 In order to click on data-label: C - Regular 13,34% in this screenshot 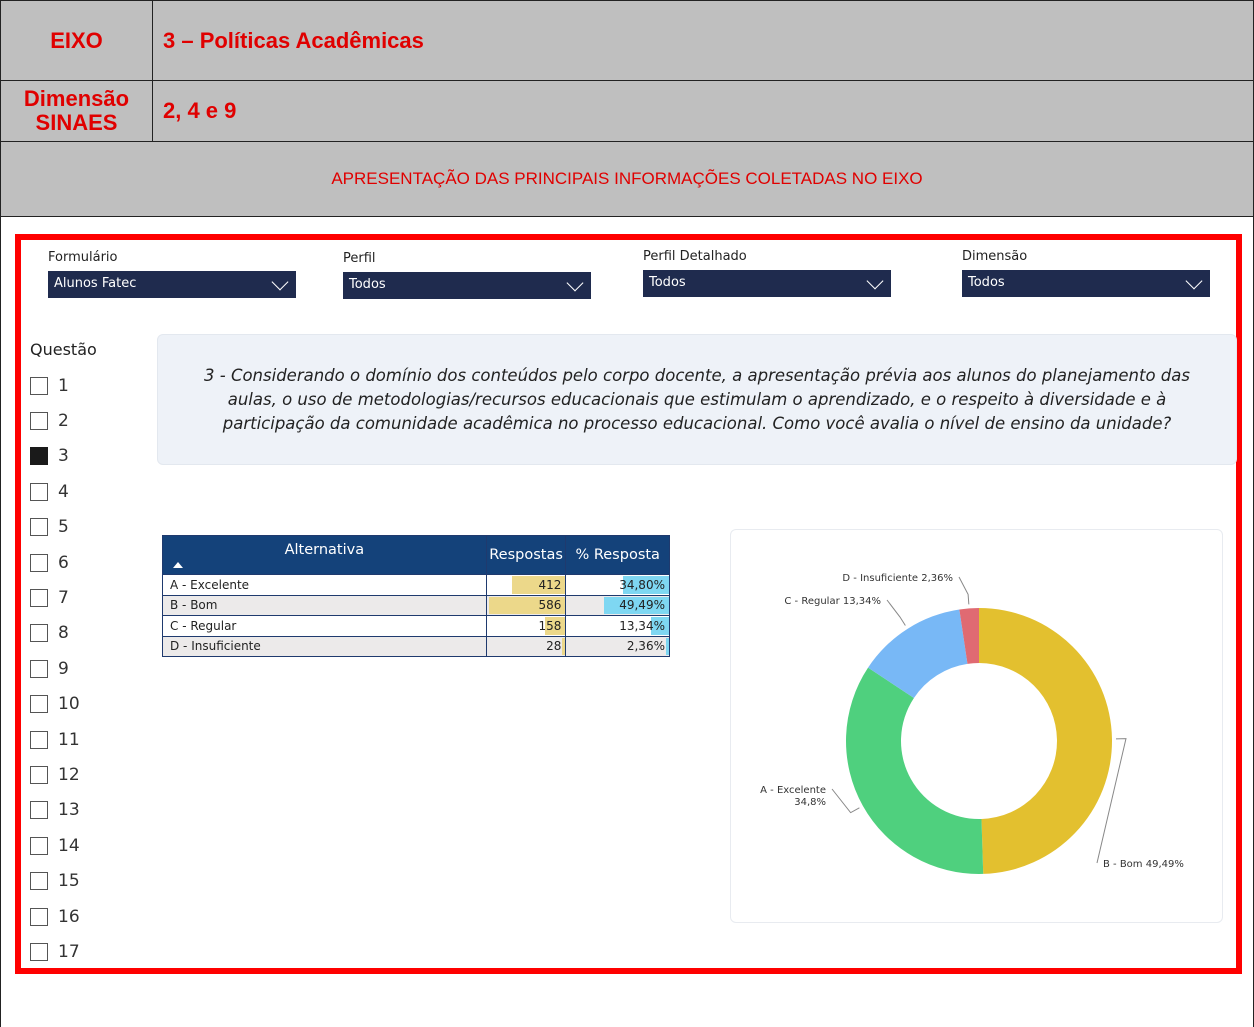, I will do `click(832, 601)`.